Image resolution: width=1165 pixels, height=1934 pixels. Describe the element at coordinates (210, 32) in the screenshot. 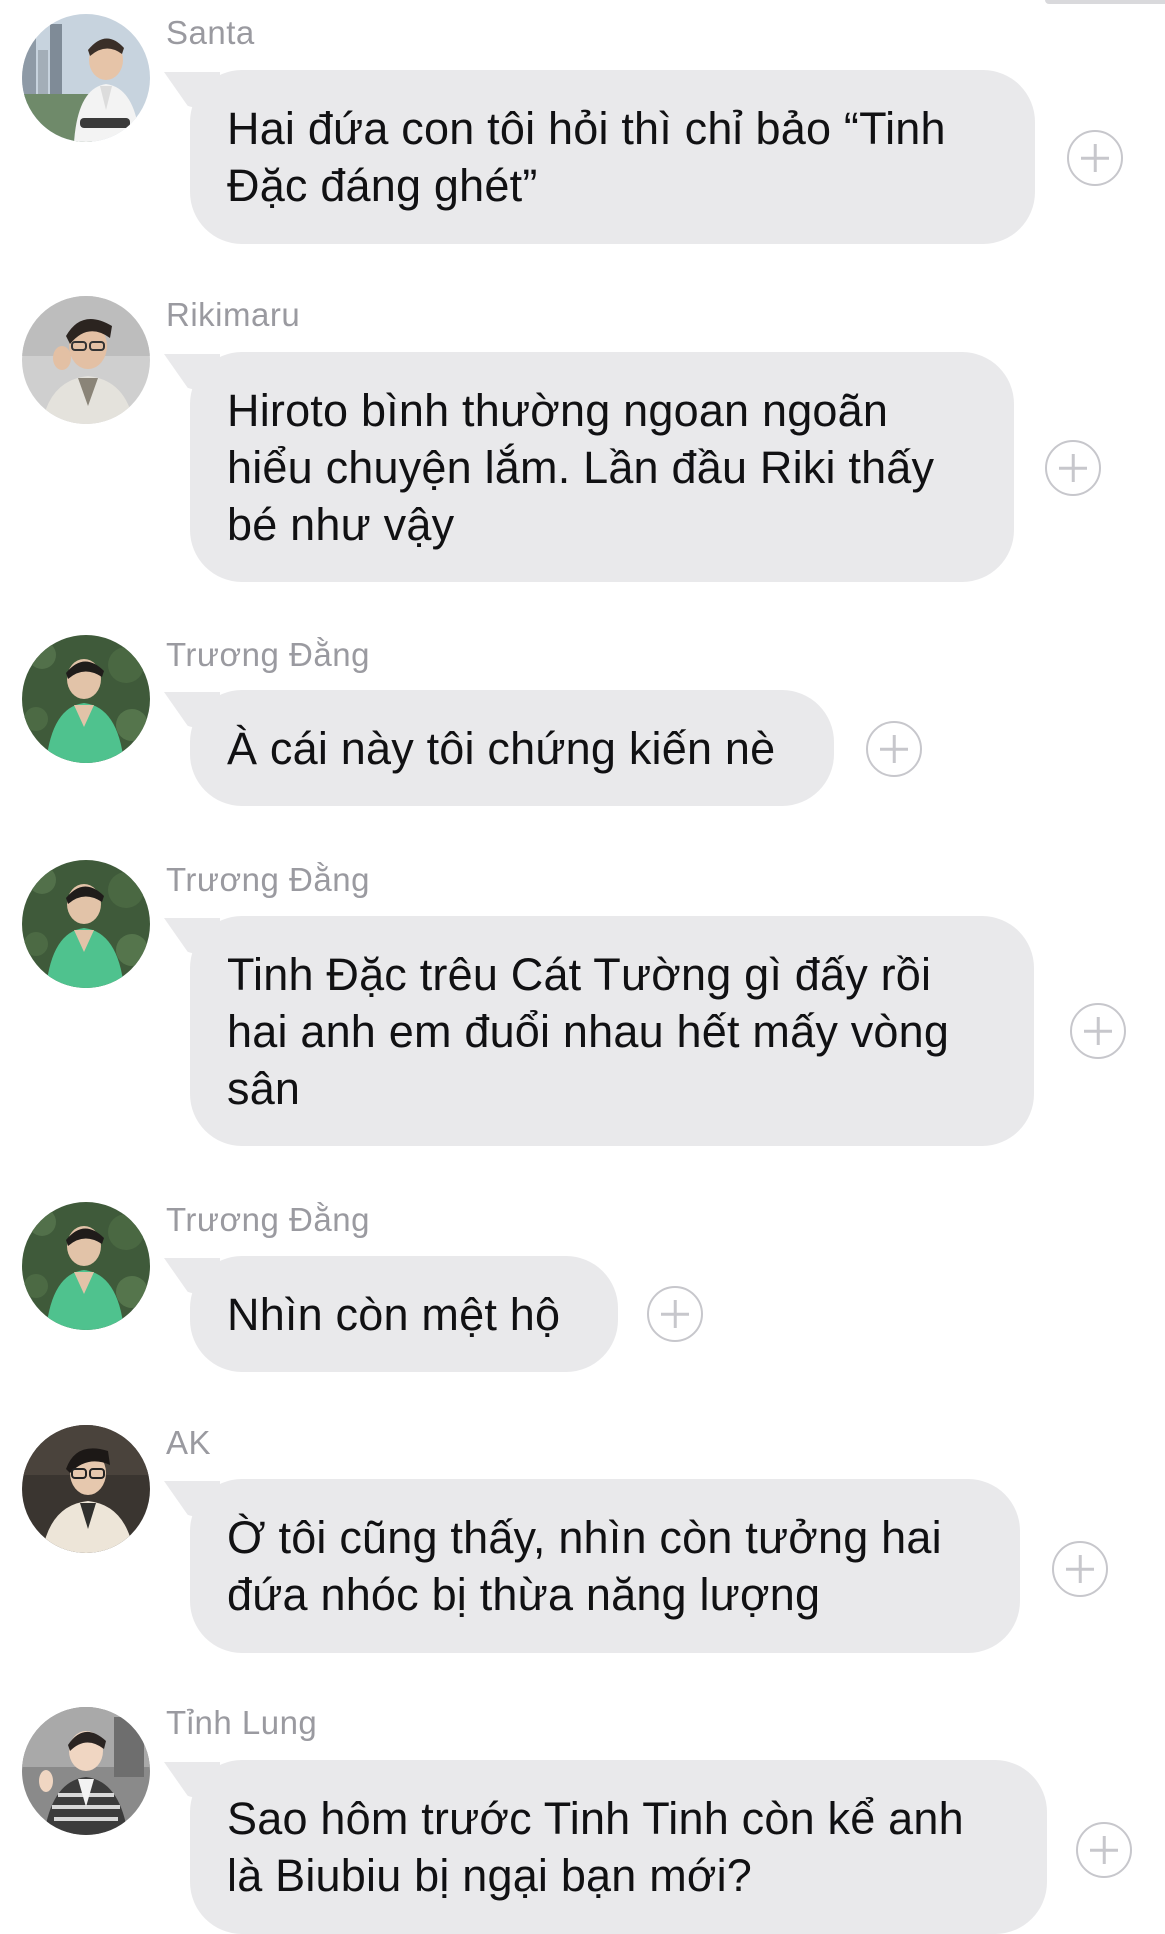

I see `sender-name: Santa` at that location.